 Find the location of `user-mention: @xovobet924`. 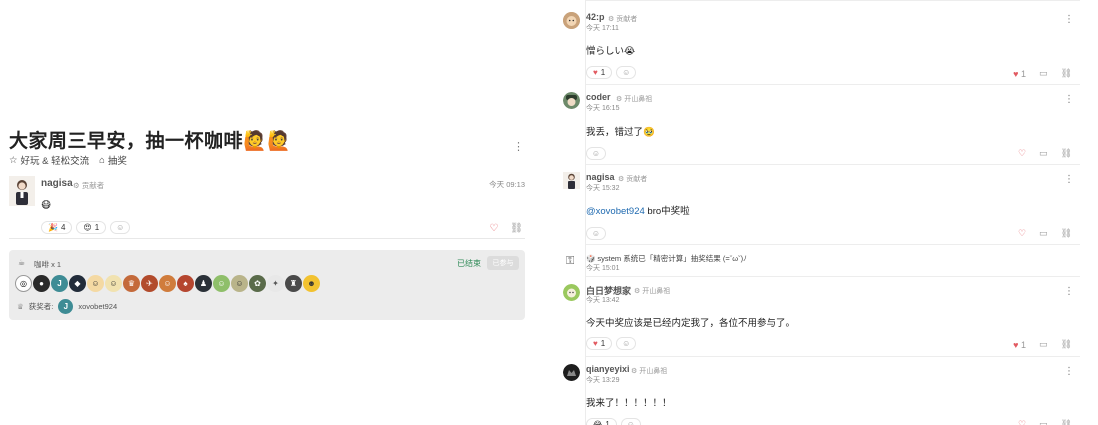

user-mention: @xovobet924 is located at coordinates (615, 211).